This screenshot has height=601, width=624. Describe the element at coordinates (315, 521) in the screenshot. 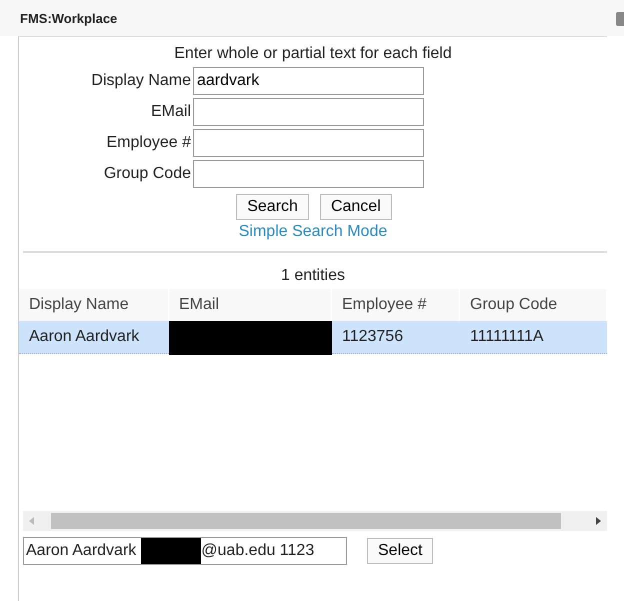

I see `horizontal-scrollbar` at that location.